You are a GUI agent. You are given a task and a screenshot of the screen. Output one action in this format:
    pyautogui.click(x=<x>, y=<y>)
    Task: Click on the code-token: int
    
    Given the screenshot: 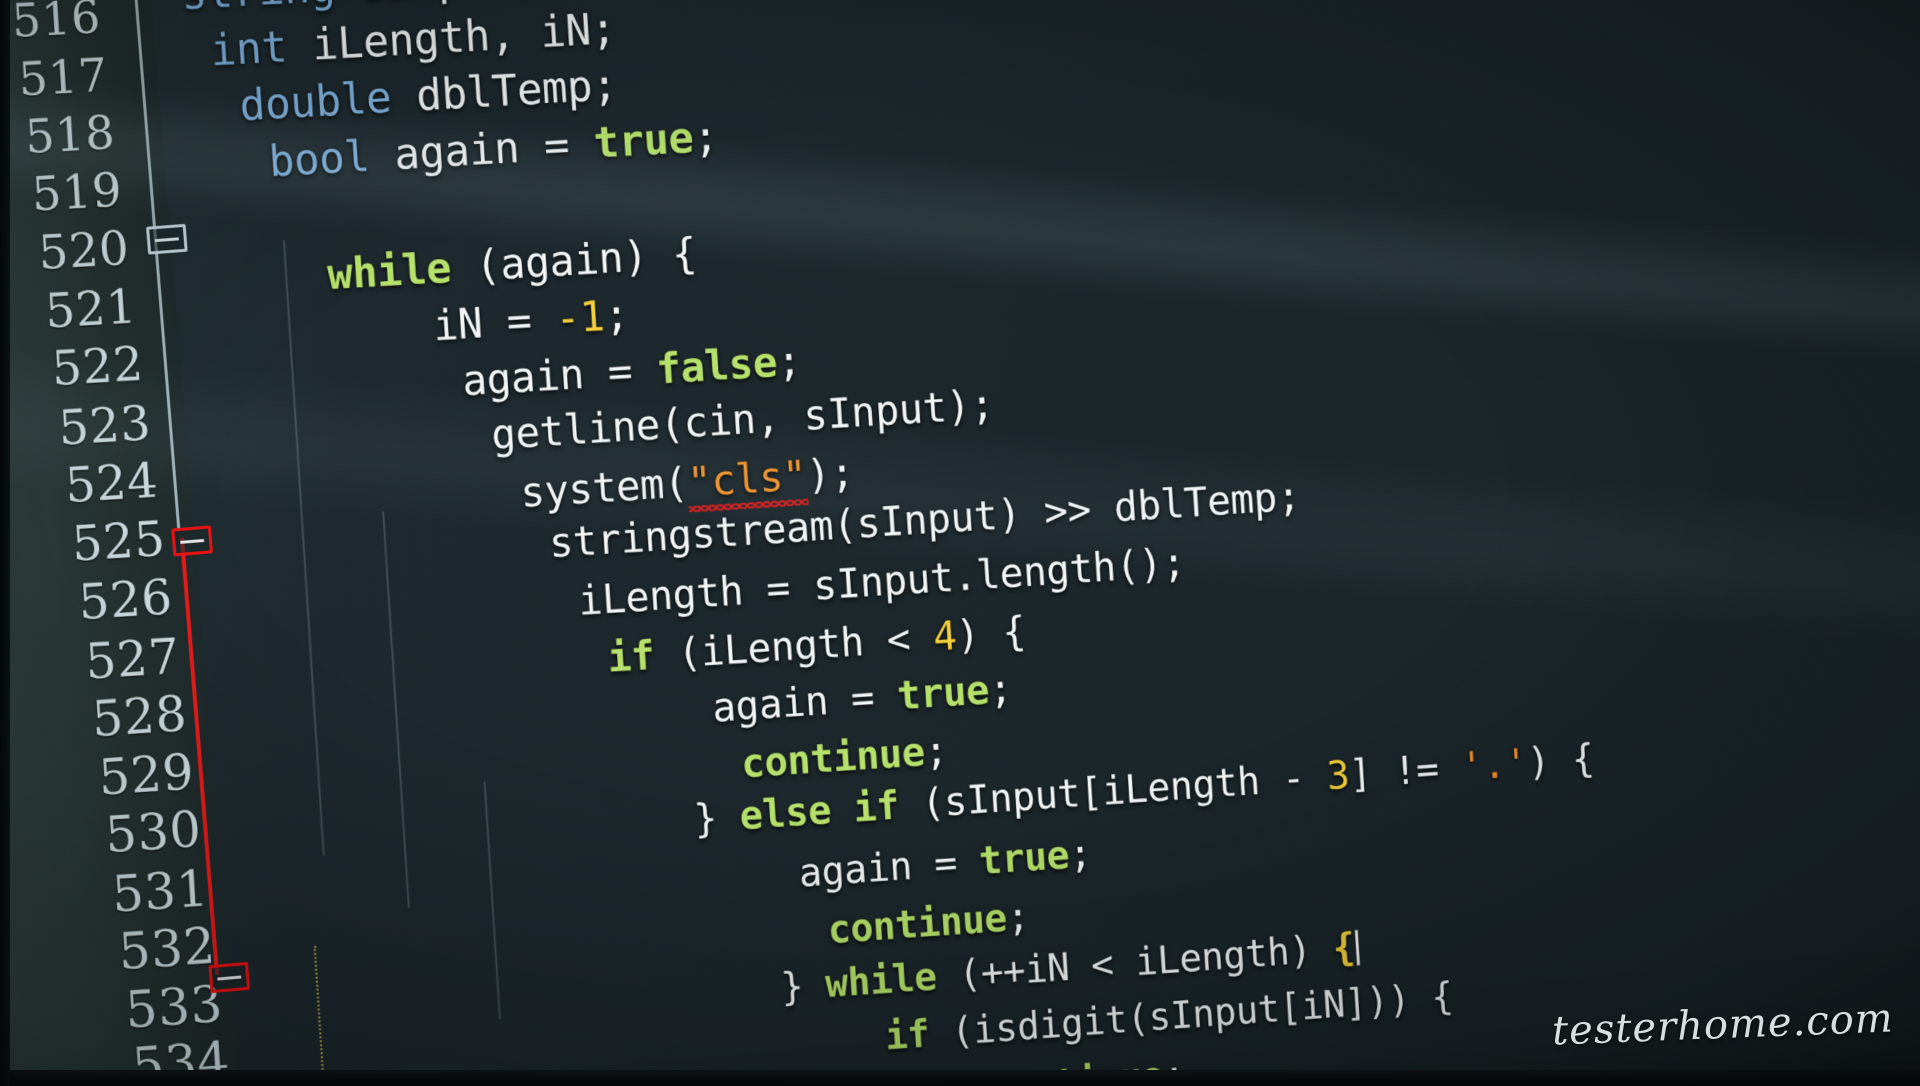 What is the action you would take?
    pyautogui.click(x=248, y=48)
    